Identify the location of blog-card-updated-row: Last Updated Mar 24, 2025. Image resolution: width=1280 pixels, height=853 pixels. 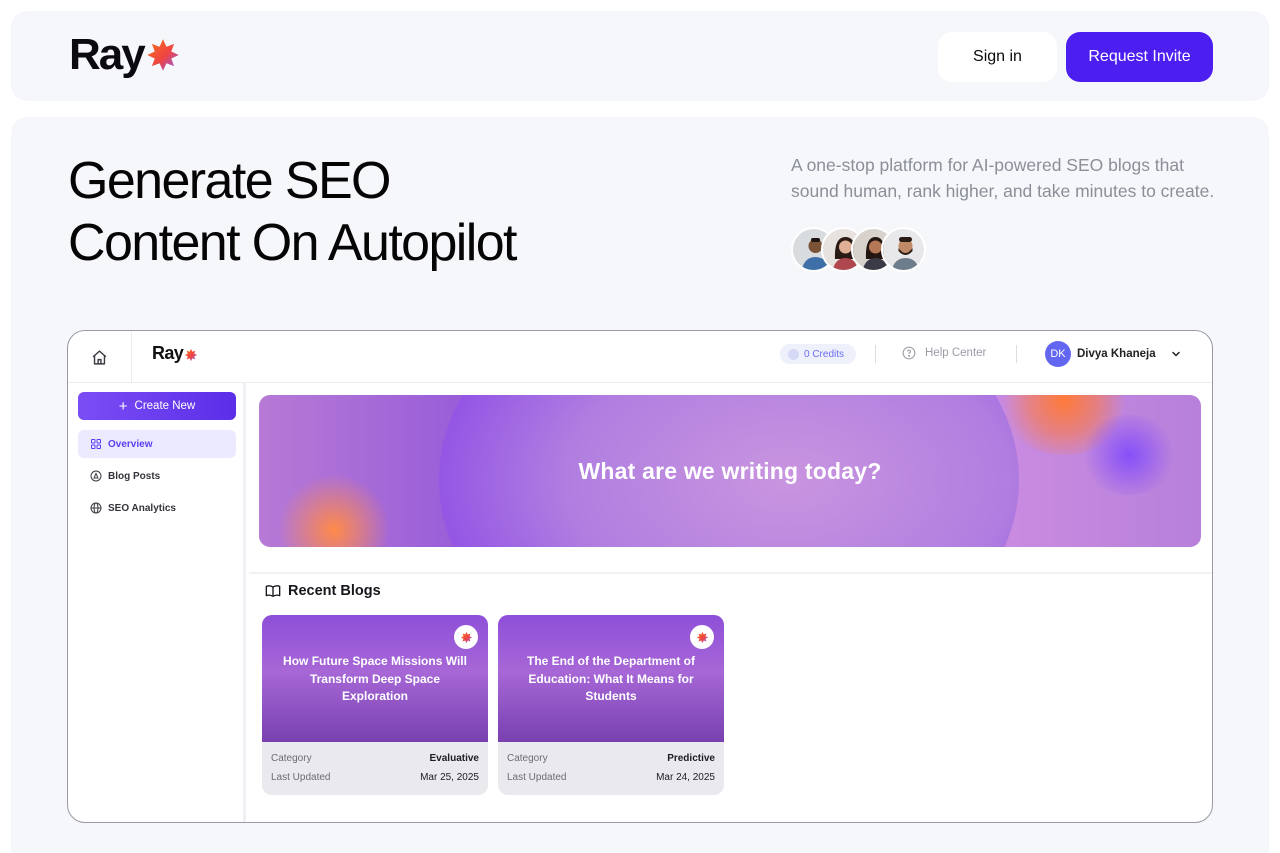
(611, 777).